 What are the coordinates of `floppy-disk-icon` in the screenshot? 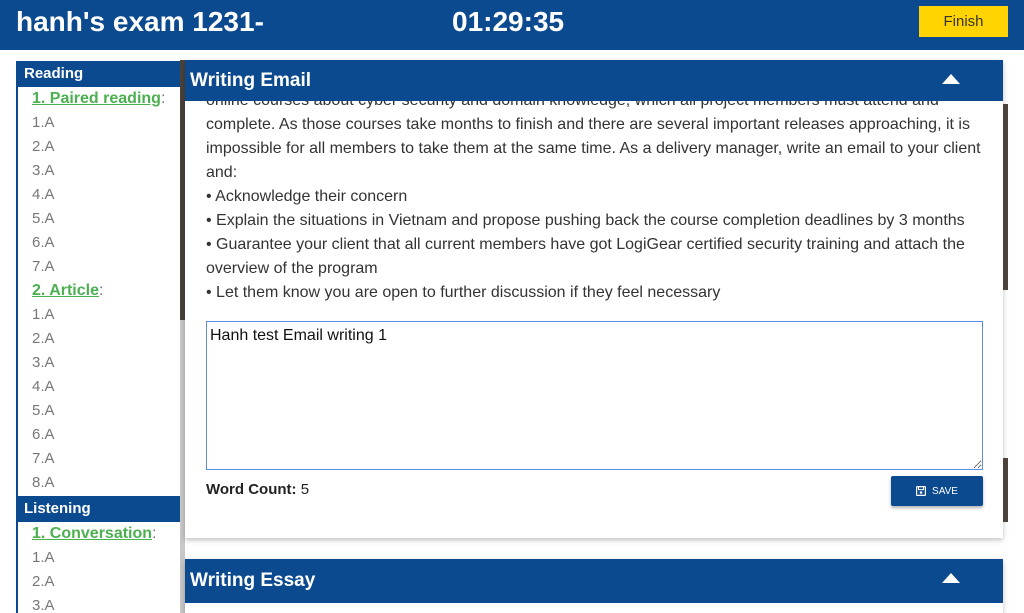 It's located at (921, 491).